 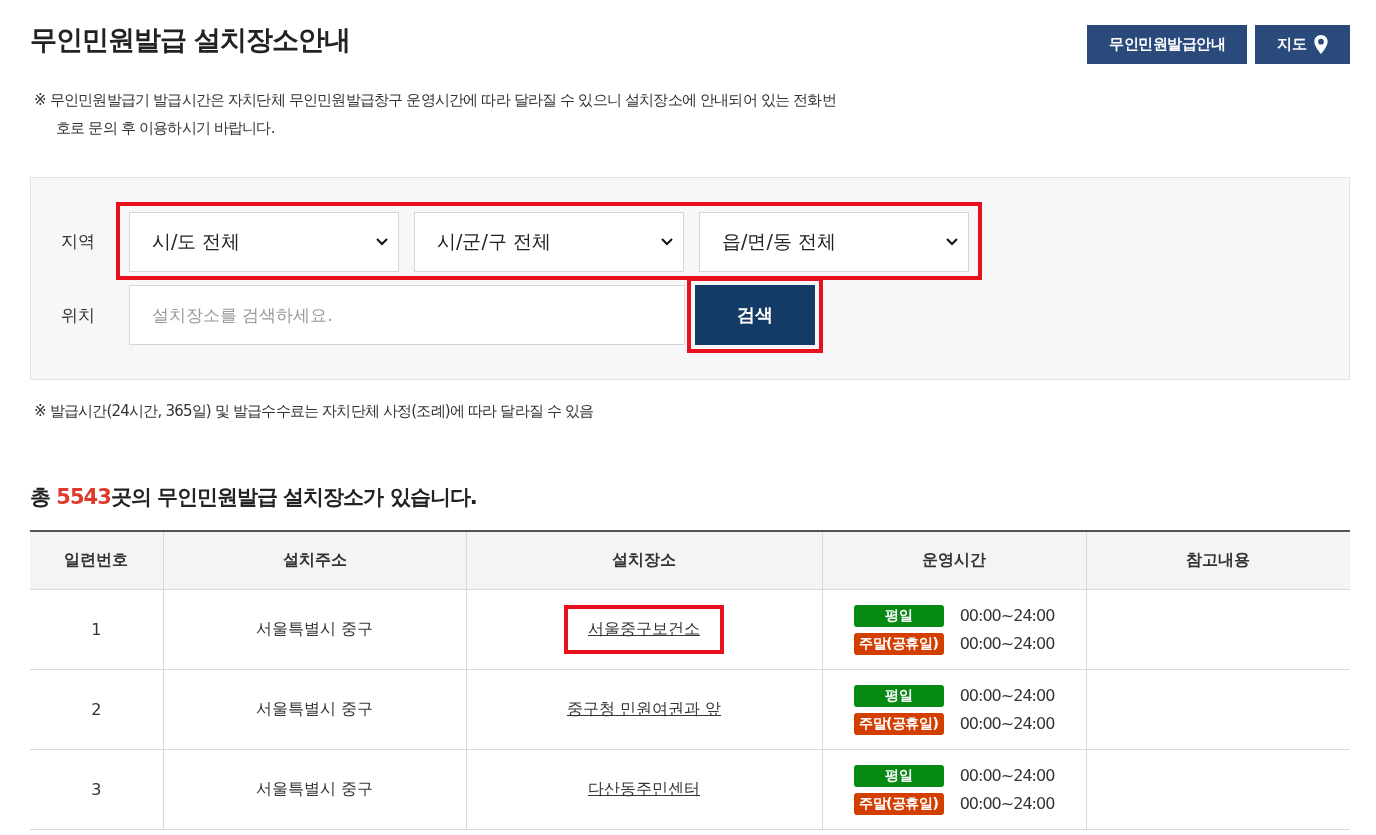 What do you see at coordinates (314, 560) in the screenshot?
I see `column-header: 설치주소` at bounding box center [314, 560].